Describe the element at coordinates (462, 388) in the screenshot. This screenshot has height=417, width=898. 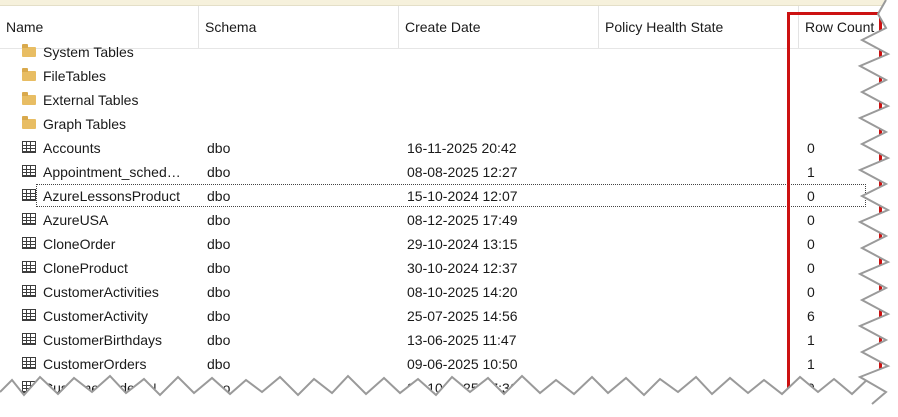
I see `cell-create-date: 24-10-2025 17:36` at that location.